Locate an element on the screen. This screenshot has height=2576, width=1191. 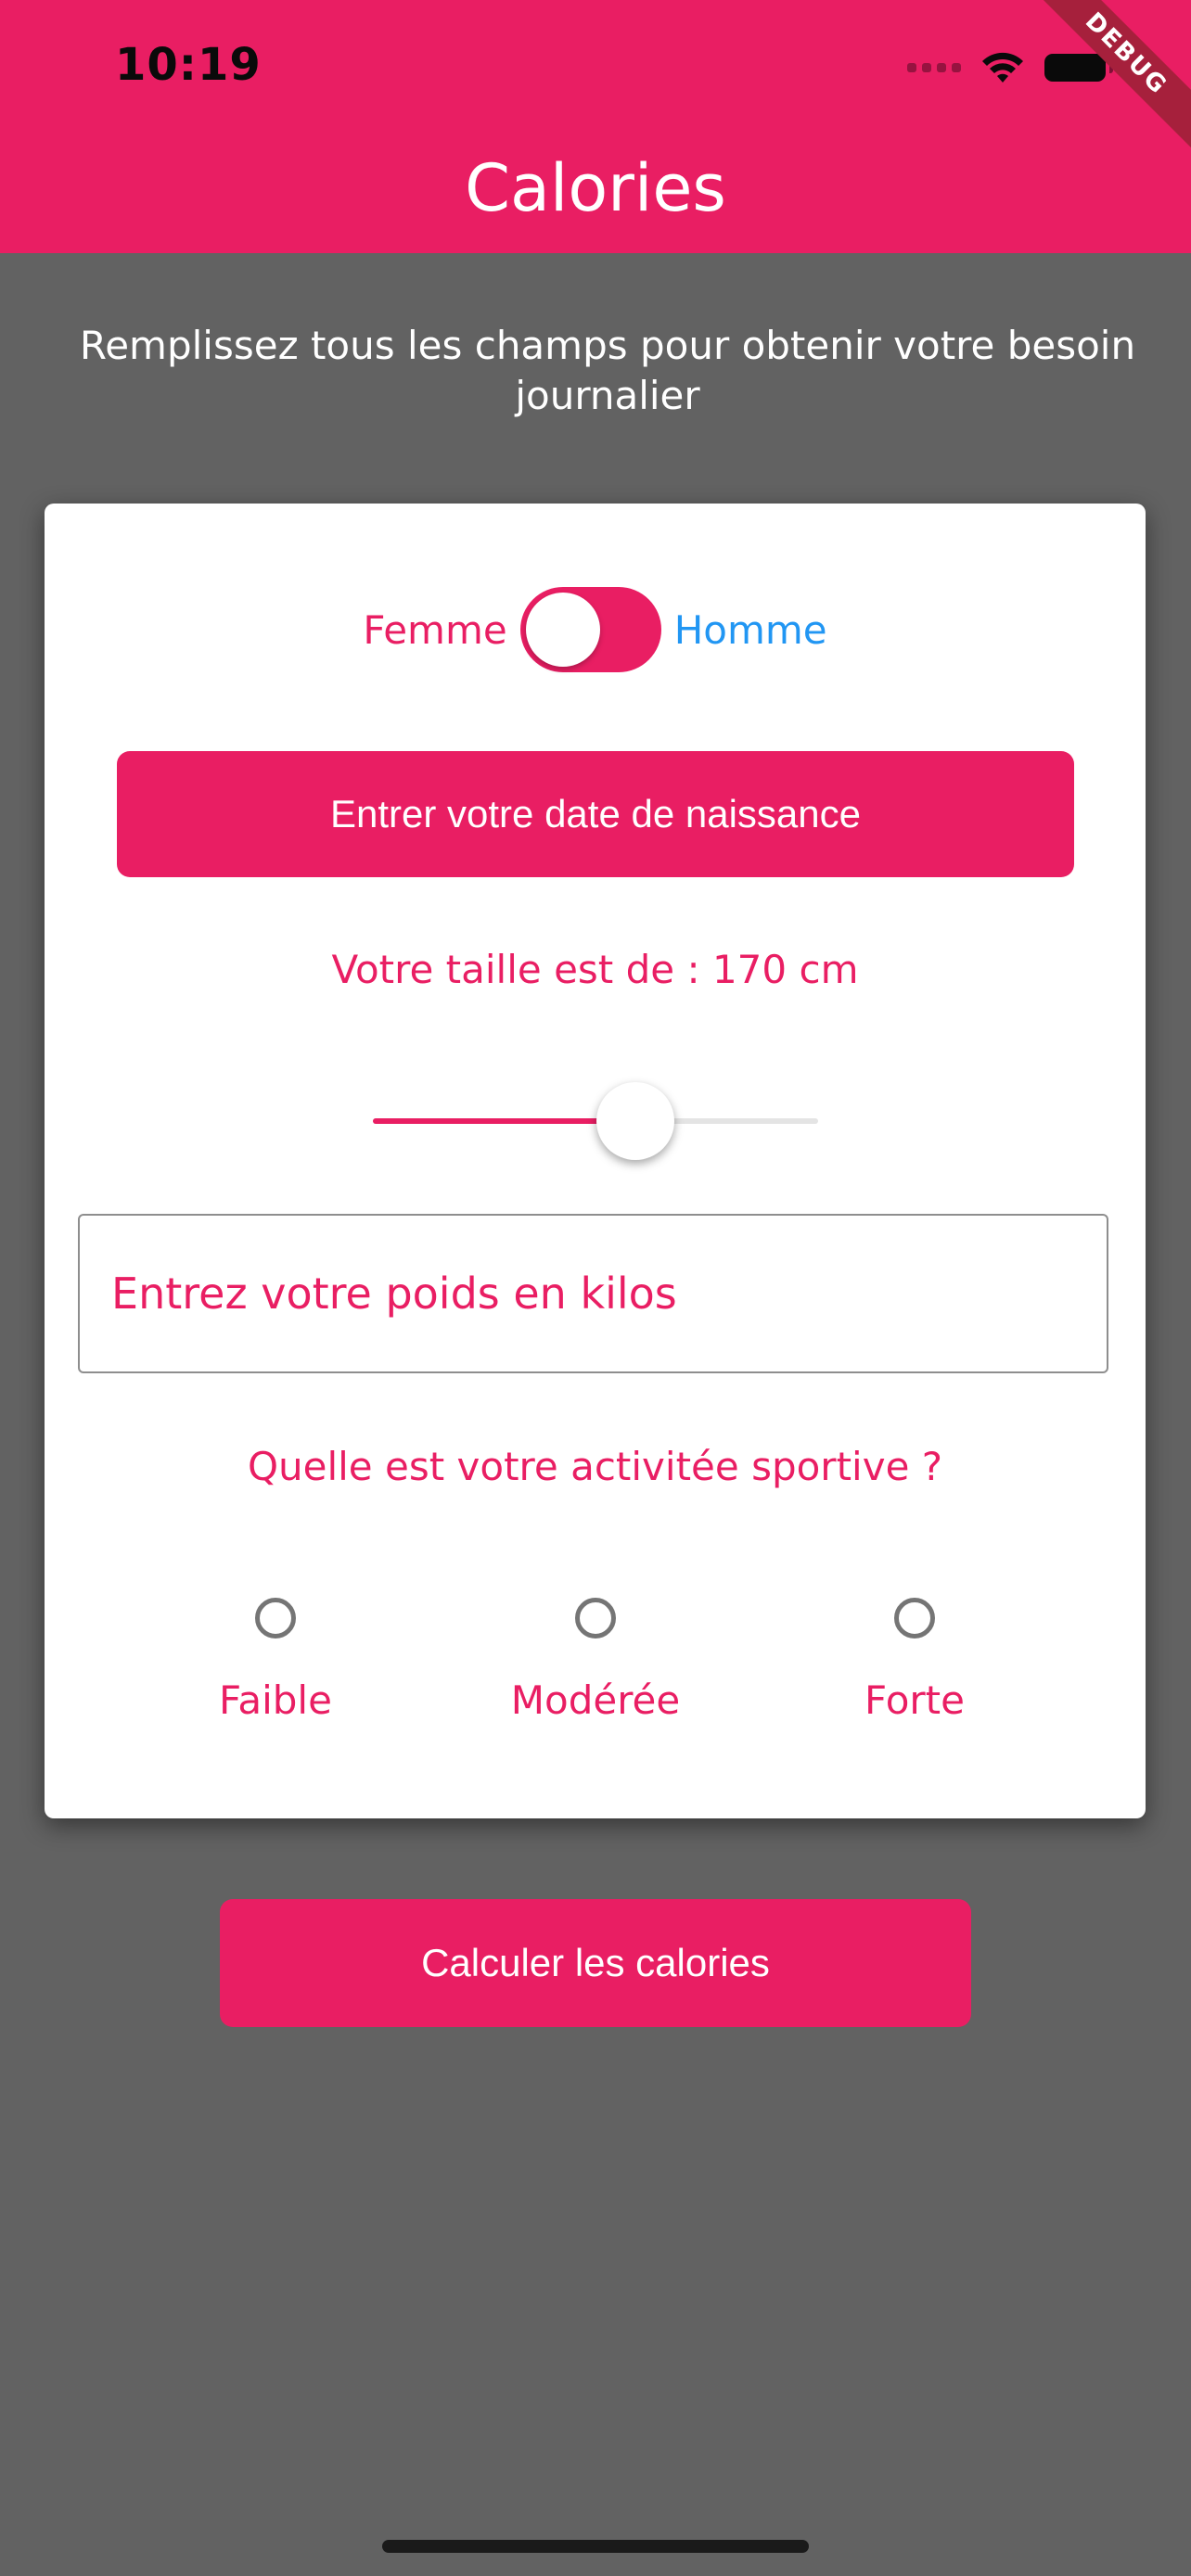
radio-label-moderee: Modérée is located at coordinates (595, 1700).